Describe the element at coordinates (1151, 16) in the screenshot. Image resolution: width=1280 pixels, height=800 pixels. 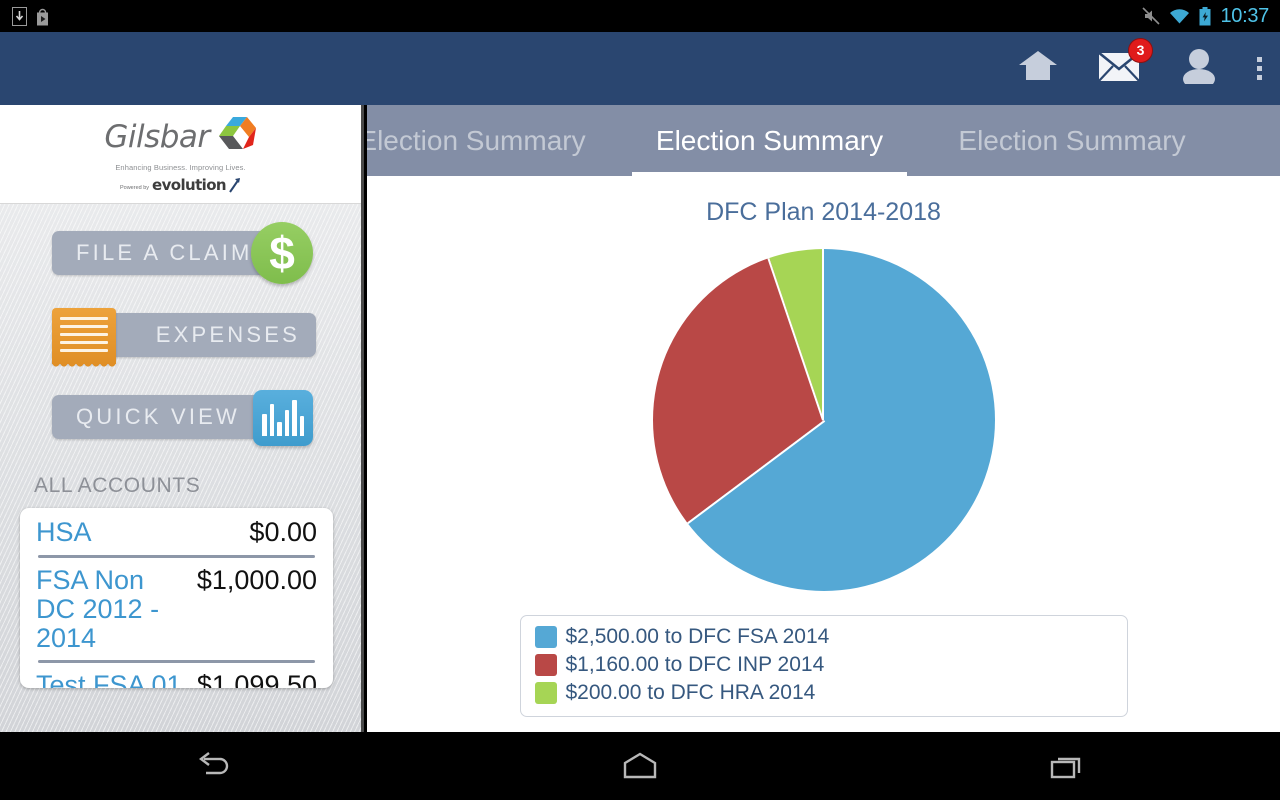
I see `mute-icon` at that location.